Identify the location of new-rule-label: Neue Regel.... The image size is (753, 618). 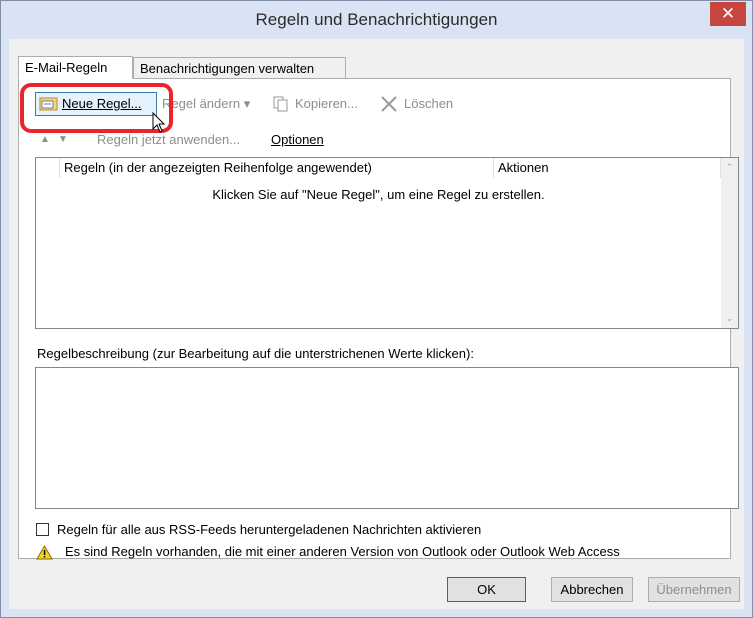
(102, 103).